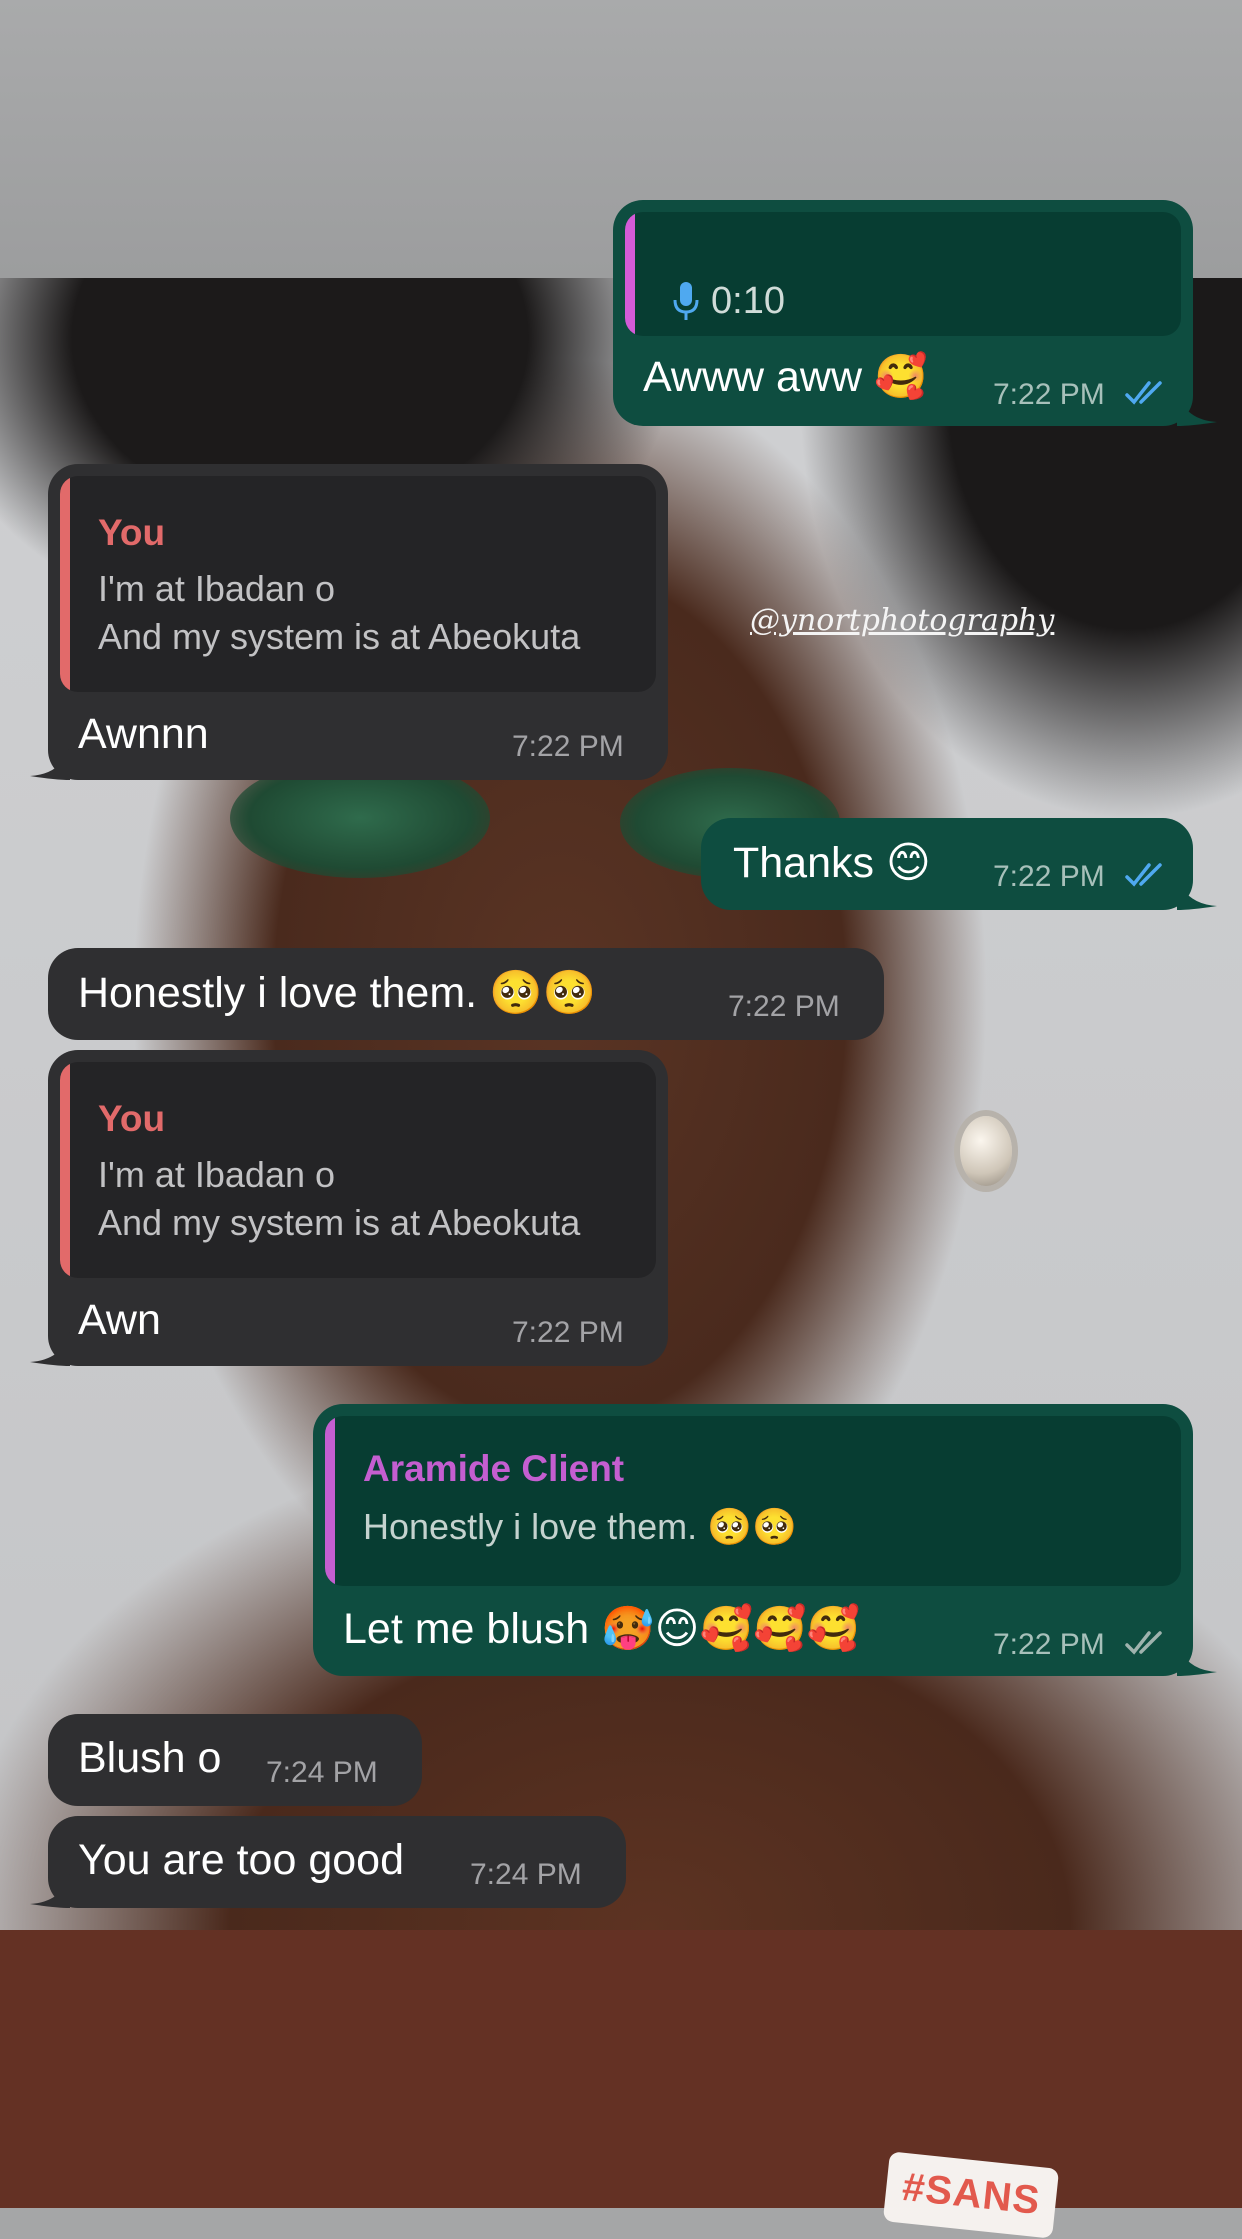  Describe the element at coordinates (143, 734) in the screenshot. I see `message-text: Awnnn` at that location.